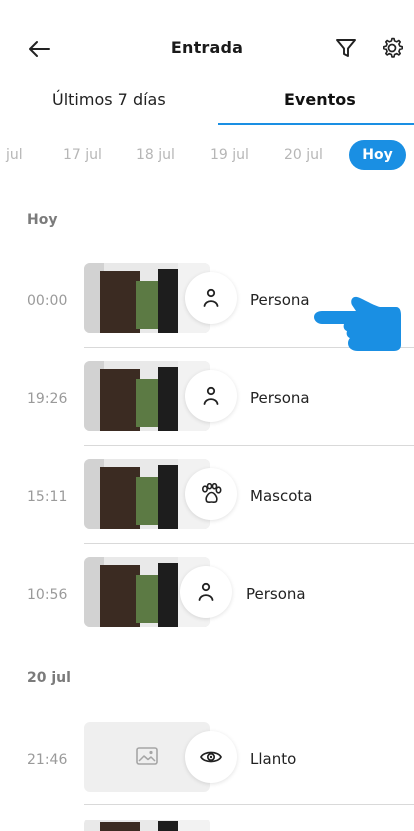 Image resolution: width=414 pixels, height=831 pixels. I want to click on event-type-label: Mascota, so click(281, 496).